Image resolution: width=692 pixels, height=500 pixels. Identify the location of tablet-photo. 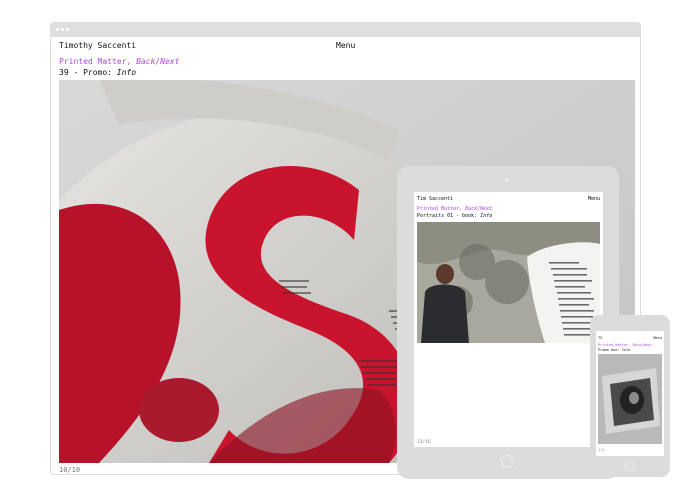
(508, 282).